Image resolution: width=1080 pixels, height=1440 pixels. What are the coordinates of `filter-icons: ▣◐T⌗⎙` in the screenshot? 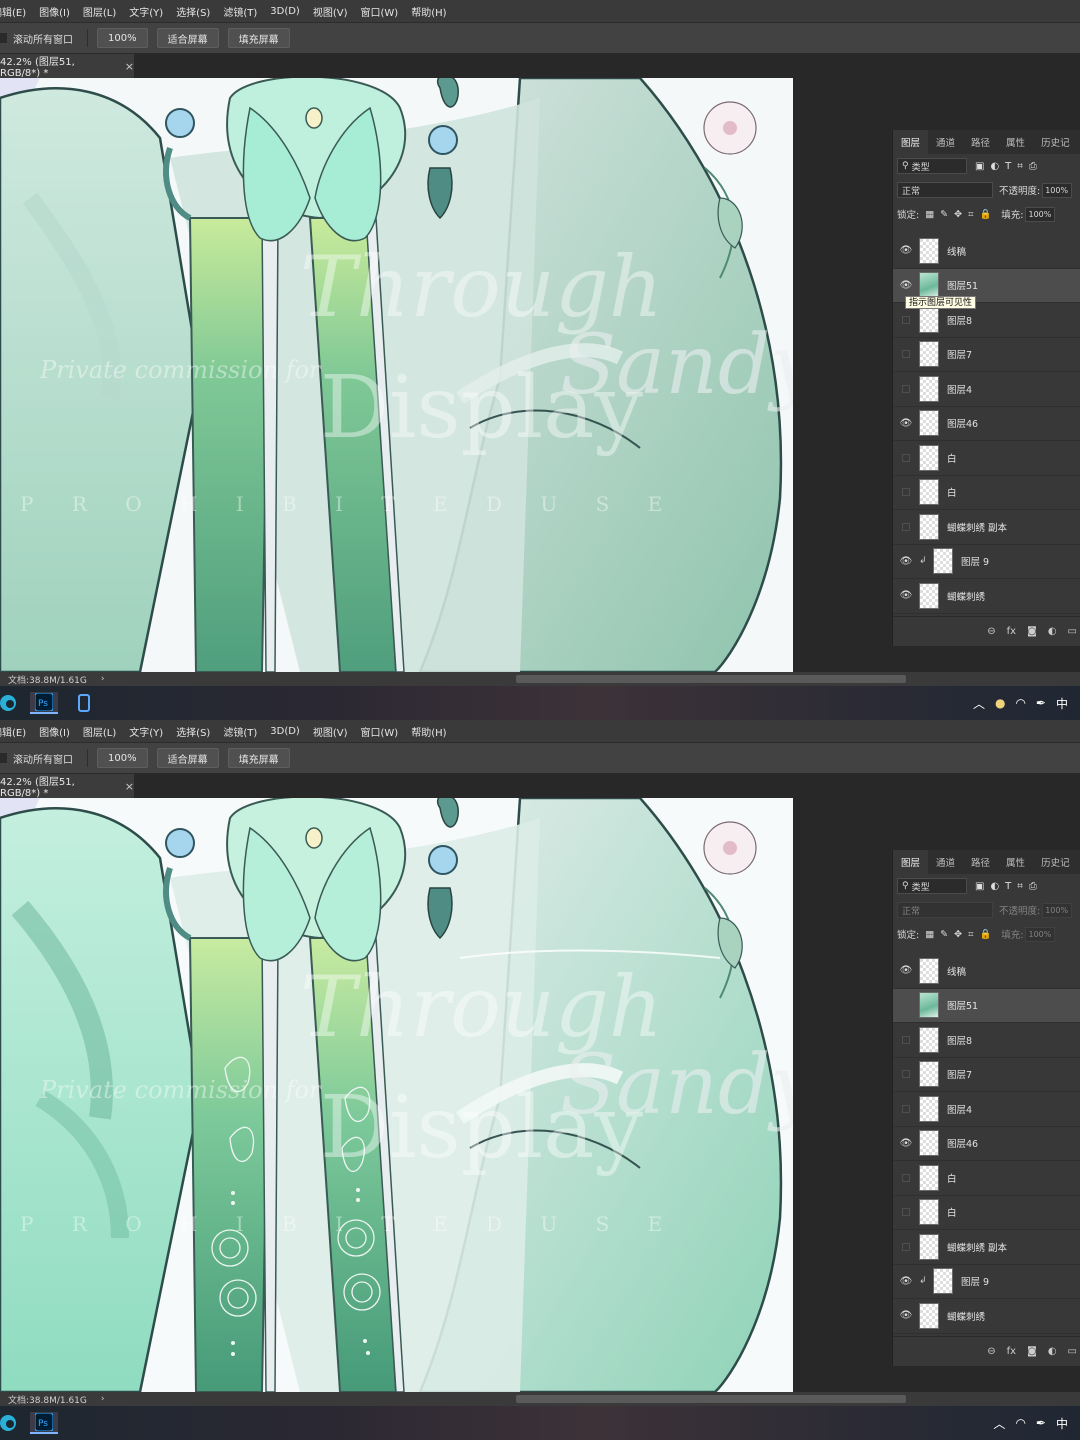 It's located at (1009, 166).